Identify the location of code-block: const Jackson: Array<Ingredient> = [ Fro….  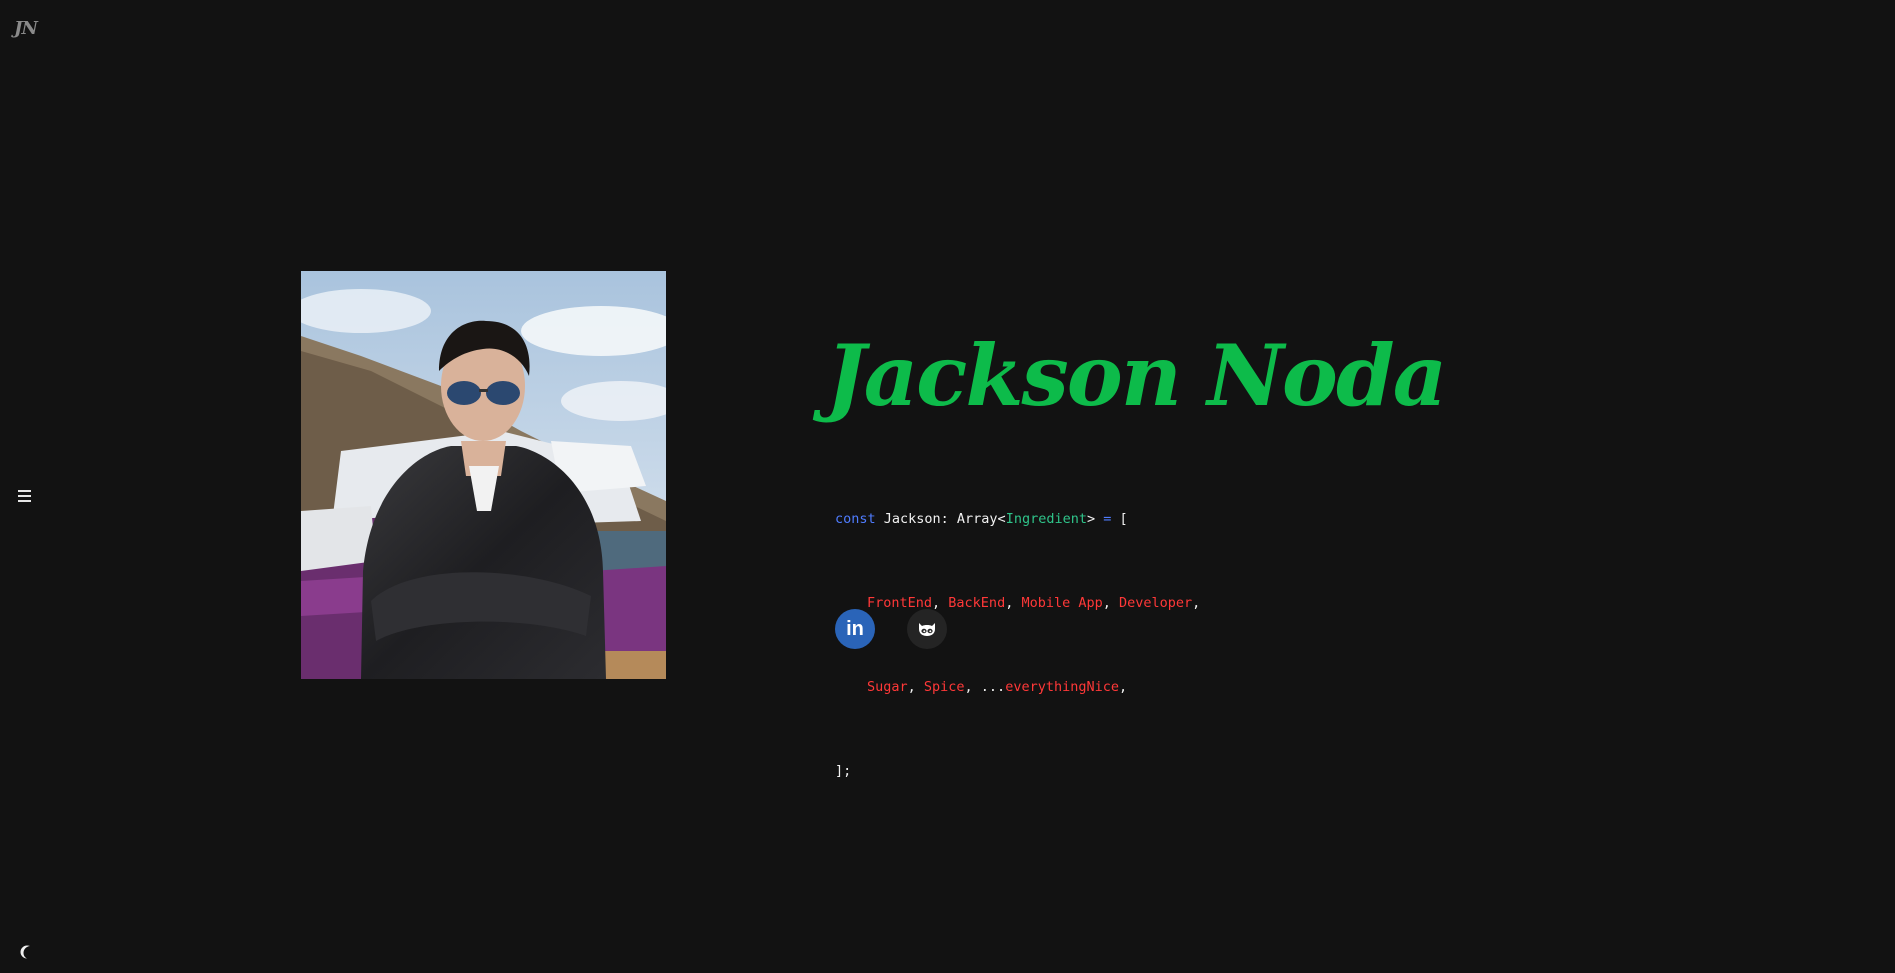
(1017, 645).